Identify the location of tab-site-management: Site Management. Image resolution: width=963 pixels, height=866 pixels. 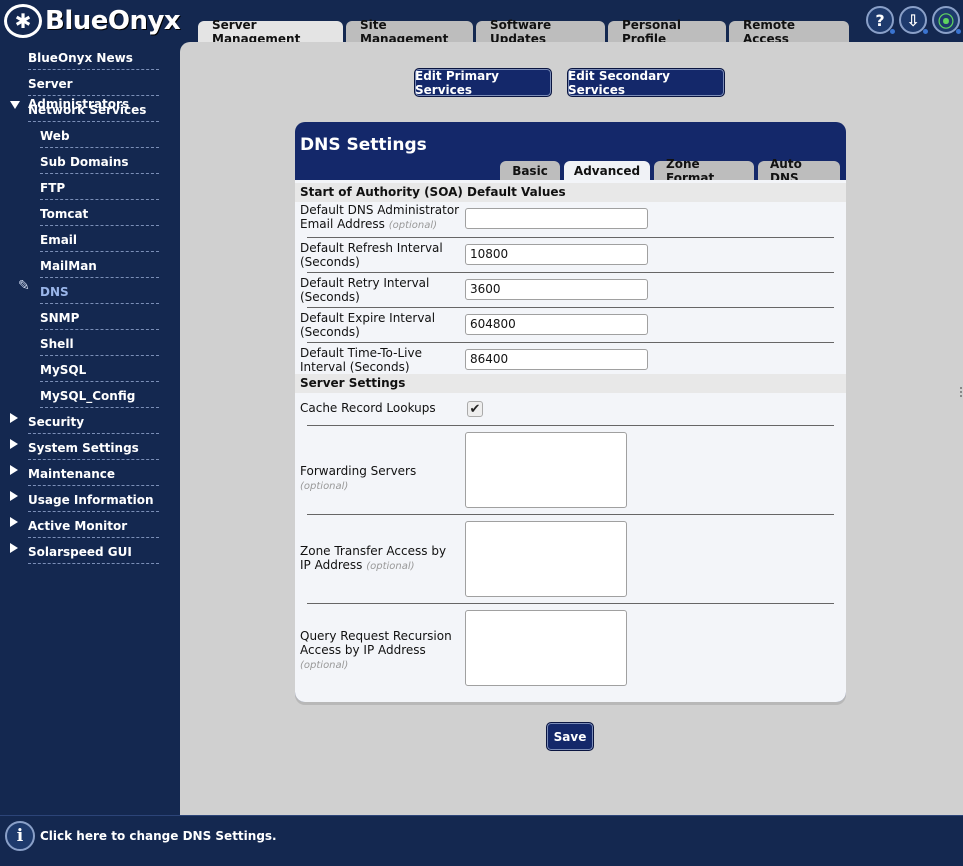
(409, 32).